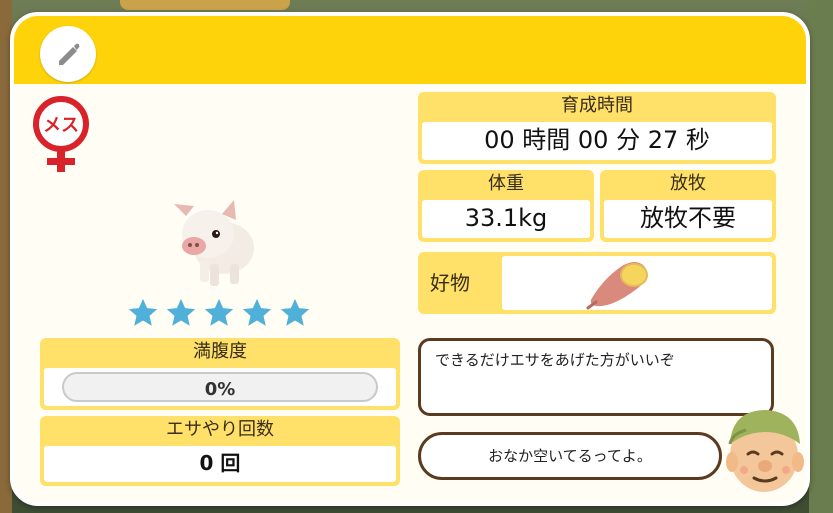 Image resolution: width=833 pixels, height=513 pixels. I want to click on card-header, so click(410, 50).